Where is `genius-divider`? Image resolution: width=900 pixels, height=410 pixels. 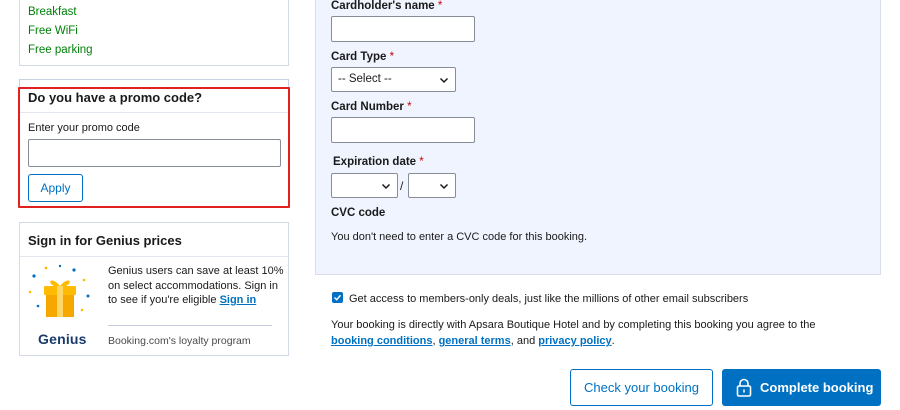
genius-divider is located at coordinates (154, 256).